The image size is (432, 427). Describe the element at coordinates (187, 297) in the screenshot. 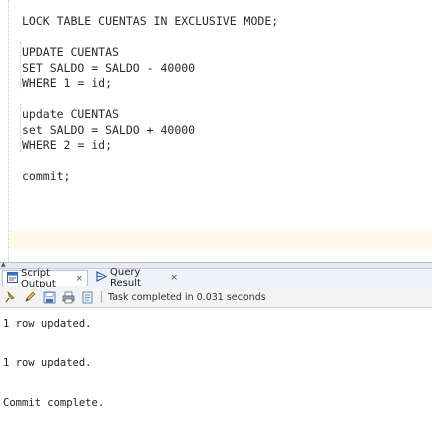

I see `status-message: Task completed in 0.031 seconds` at that location.